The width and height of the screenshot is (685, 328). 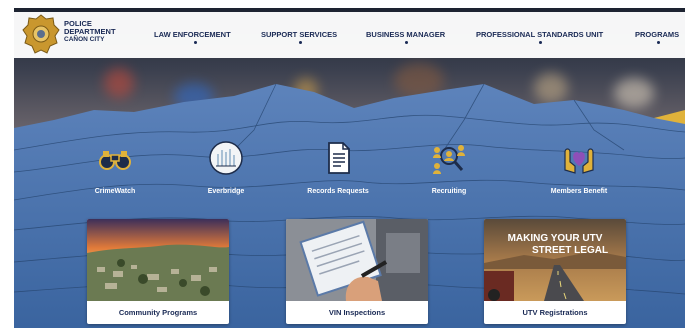 I want to click on quick-link-recruiting: Recruiting, so click(x=449, y=167).